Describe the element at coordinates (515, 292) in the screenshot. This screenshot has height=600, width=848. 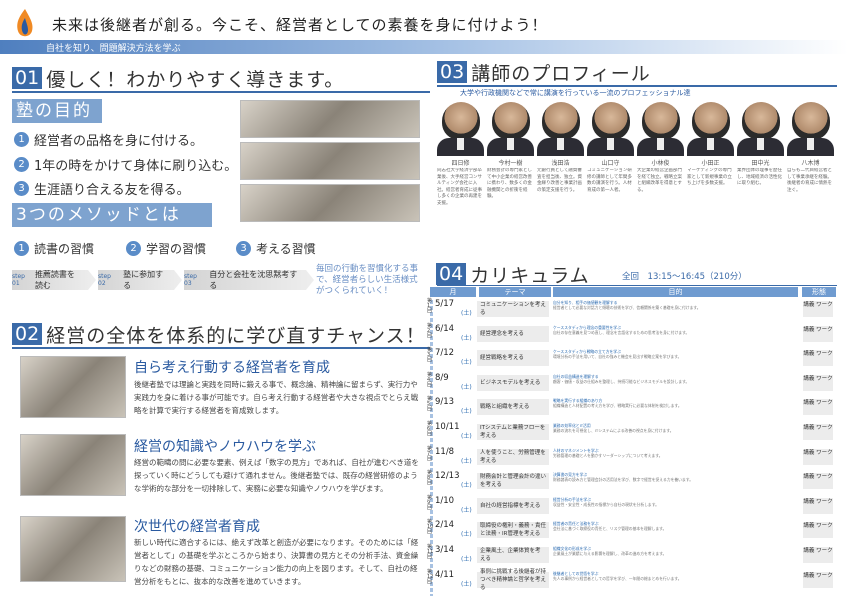
I see `column-theme: テーマ` at that location.